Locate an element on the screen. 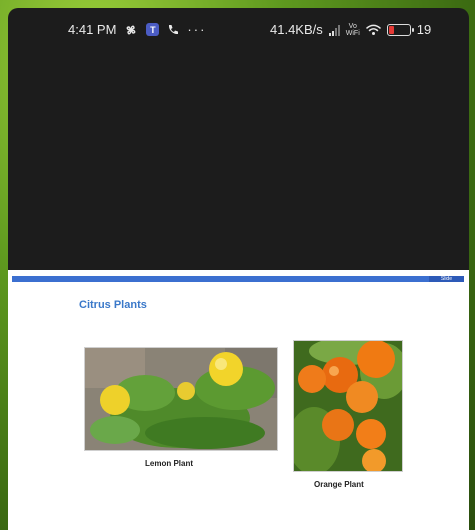 This screenshot has width=475, height=530. status-right: 41.4KB/s Vo WiFi 19 is located at coordinates (350, 29).